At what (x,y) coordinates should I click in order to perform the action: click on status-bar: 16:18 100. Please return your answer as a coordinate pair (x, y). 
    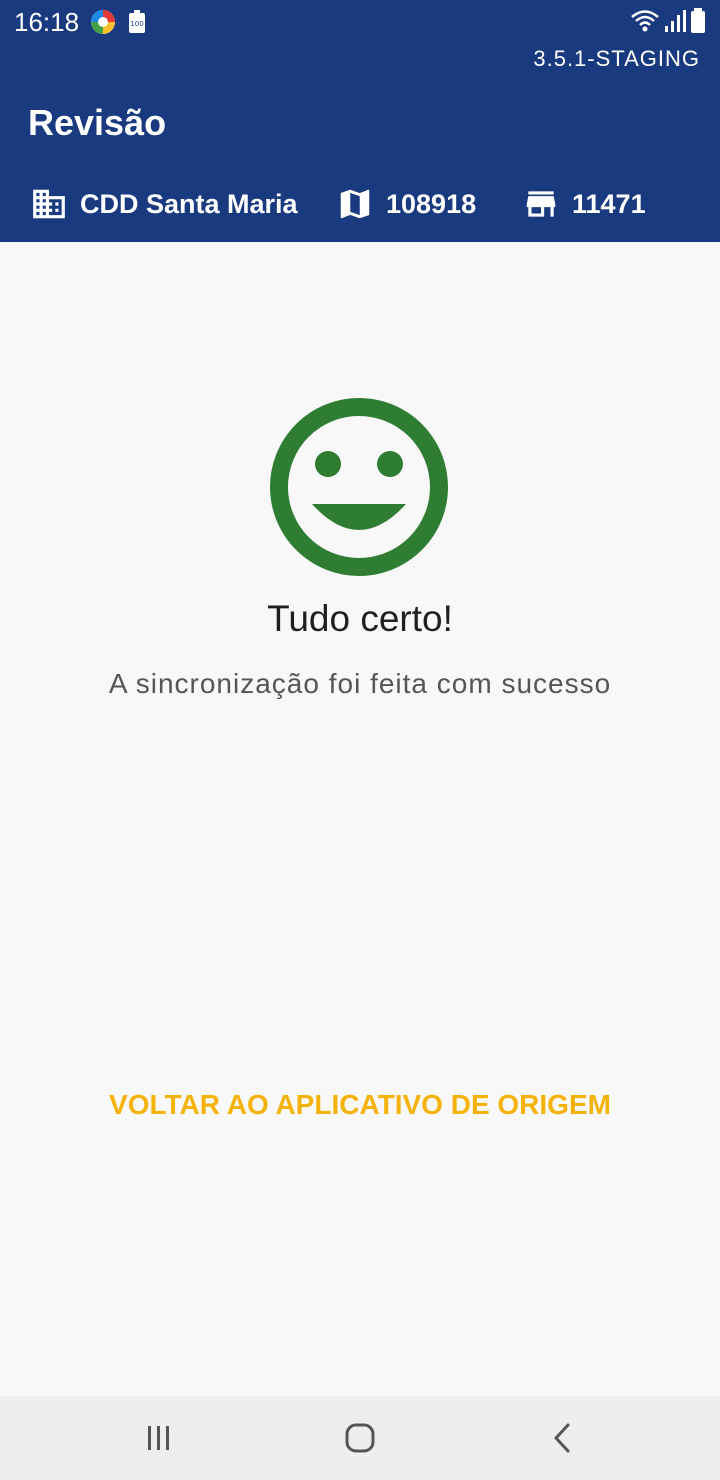
    Looking at the image, I should click on (360, 22).